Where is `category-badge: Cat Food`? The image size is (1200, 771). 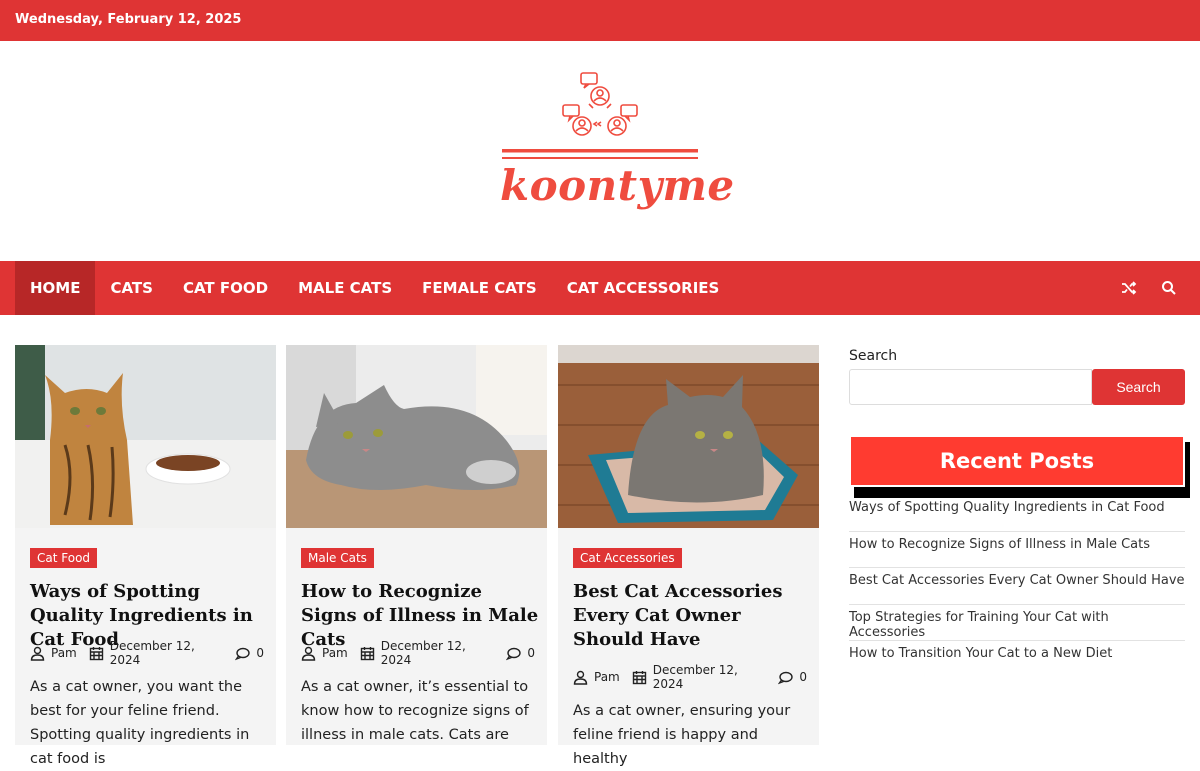 category-badge: Cat Food is located at coordinates (64, 558).